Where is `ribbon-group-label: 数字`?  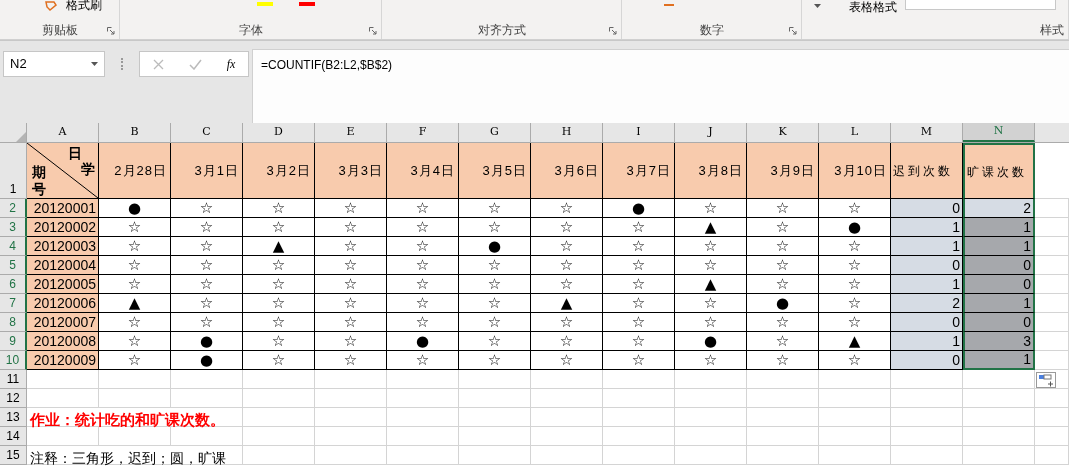 ribbon-group-label: 数字 is located at coordinates (711, 30).